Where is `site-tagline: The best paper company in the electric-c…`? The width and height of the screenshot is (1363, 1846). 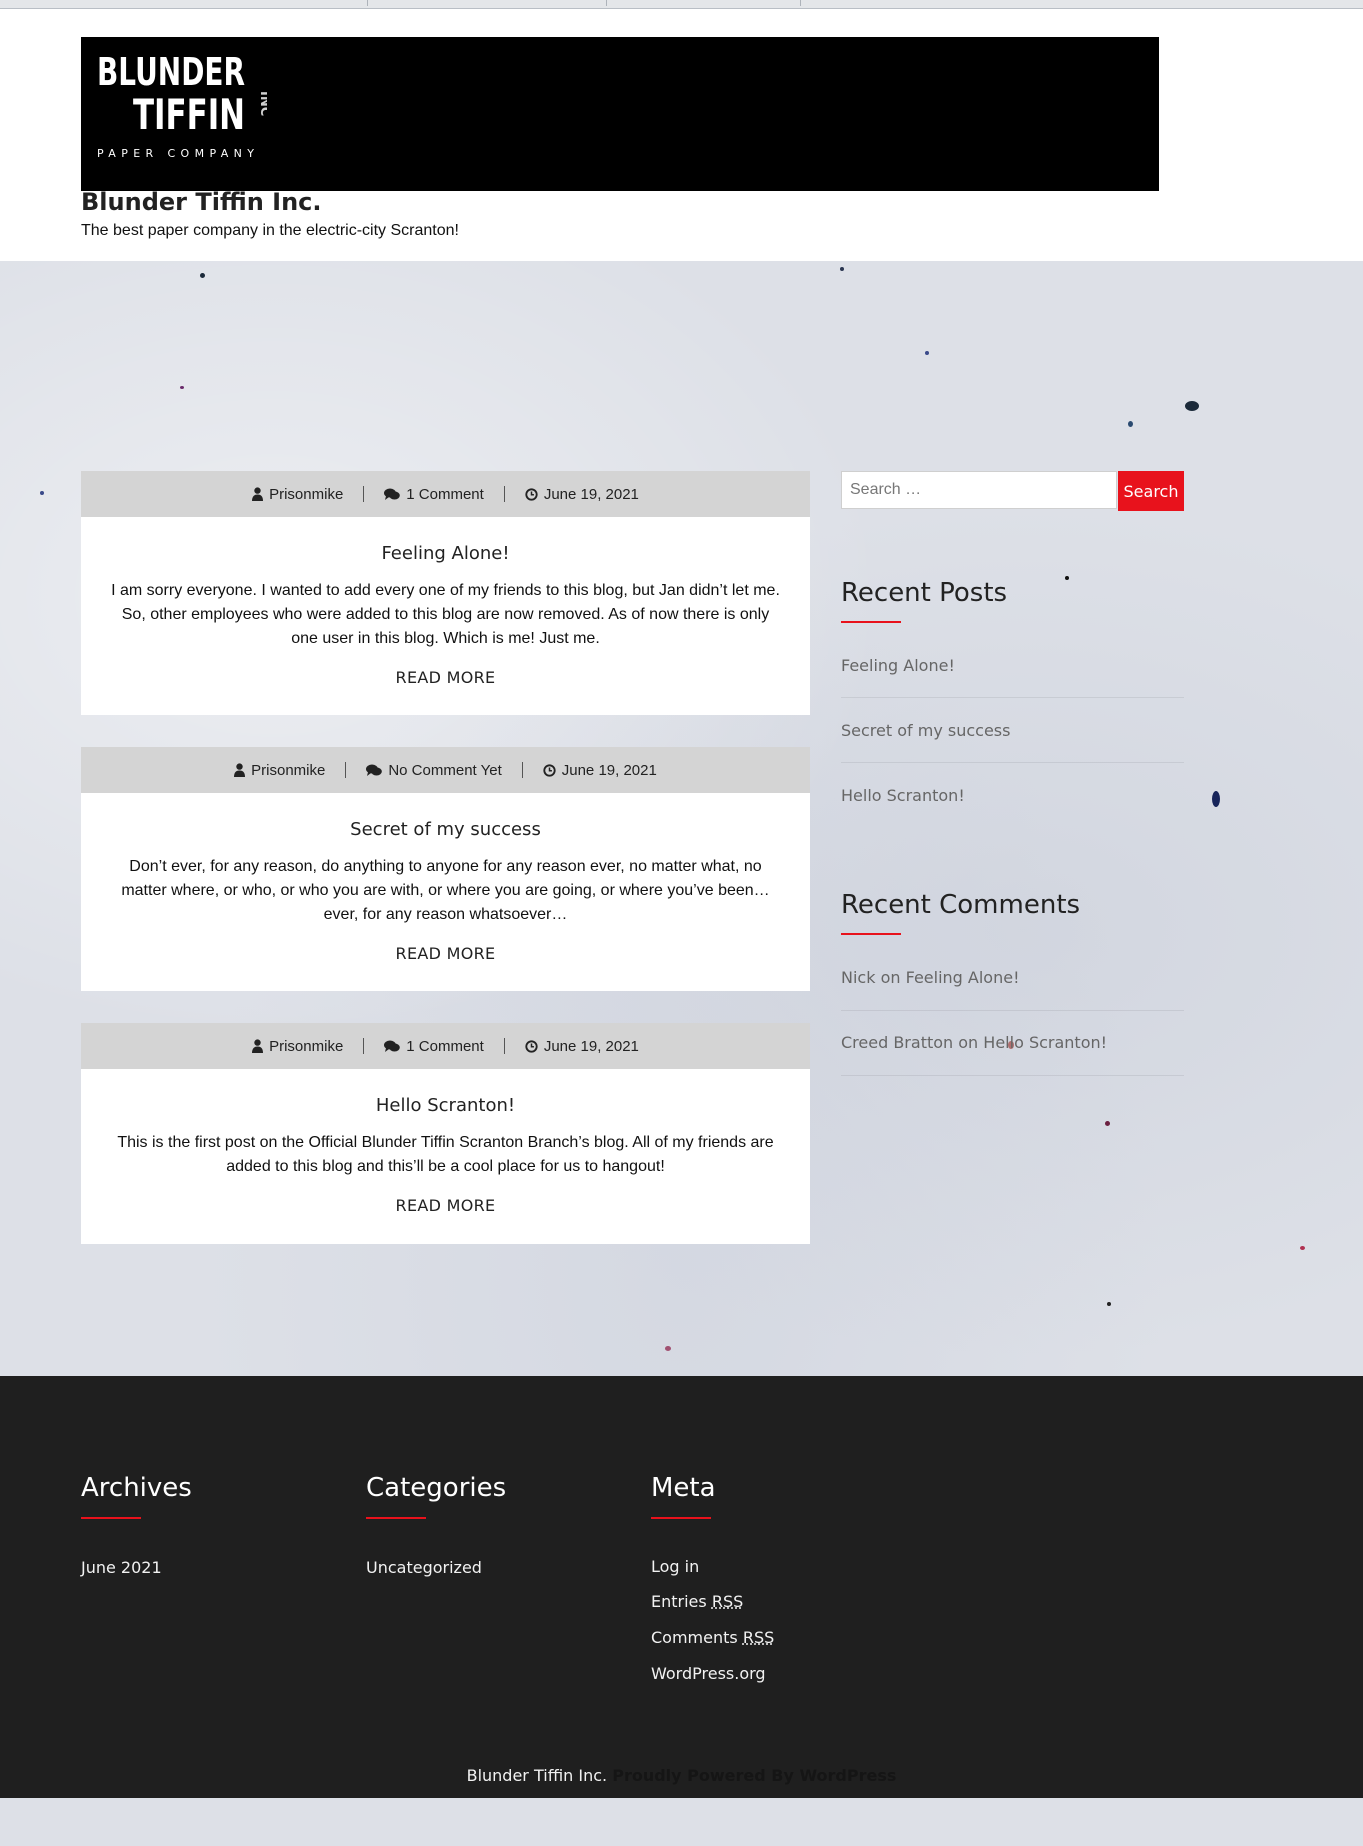 site-tagline: The best paper company in the electric-c… is located at coordinates (270, 230).